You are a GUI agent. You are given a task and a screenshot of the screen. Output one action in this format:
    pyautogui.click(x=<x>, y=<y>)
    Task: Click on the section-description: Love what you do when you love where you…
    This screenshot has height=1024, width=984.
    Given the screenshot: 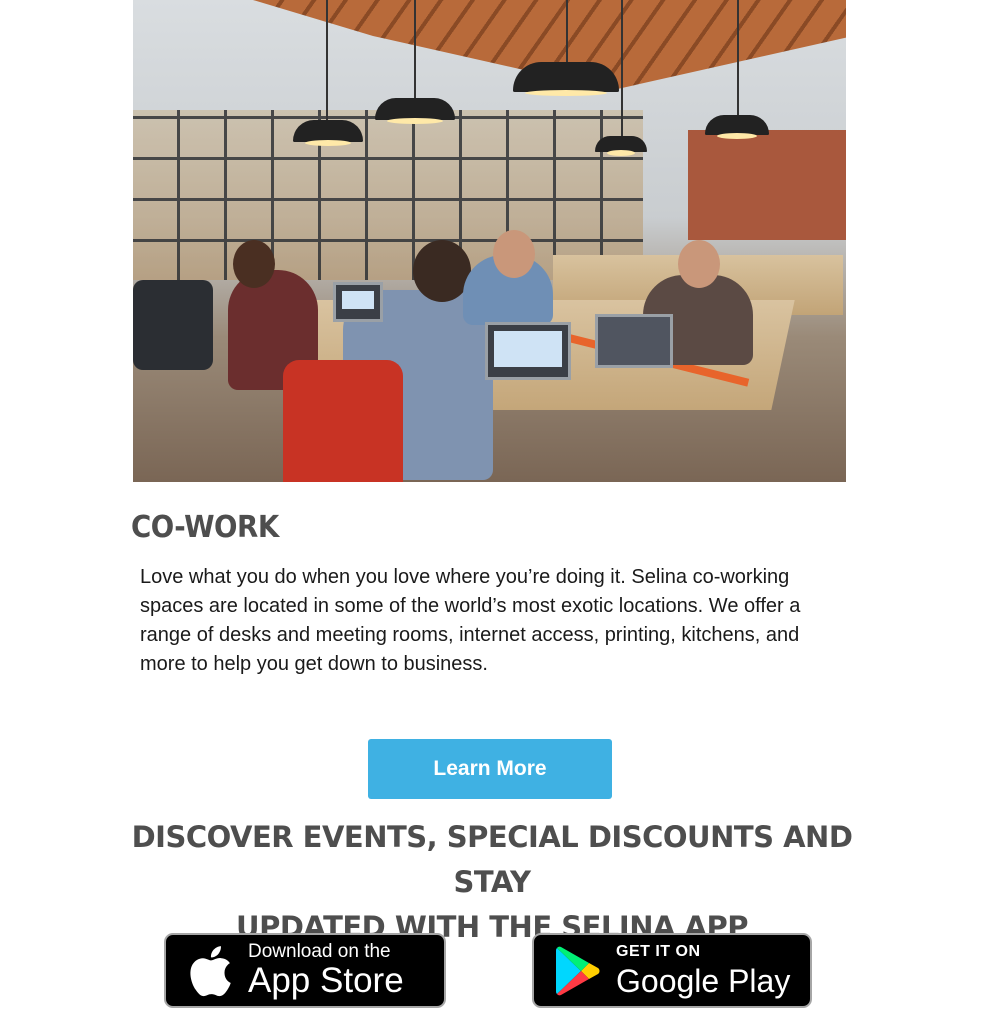 What is the action you would take?
    pyautogui.click(x=470, y=620)
    